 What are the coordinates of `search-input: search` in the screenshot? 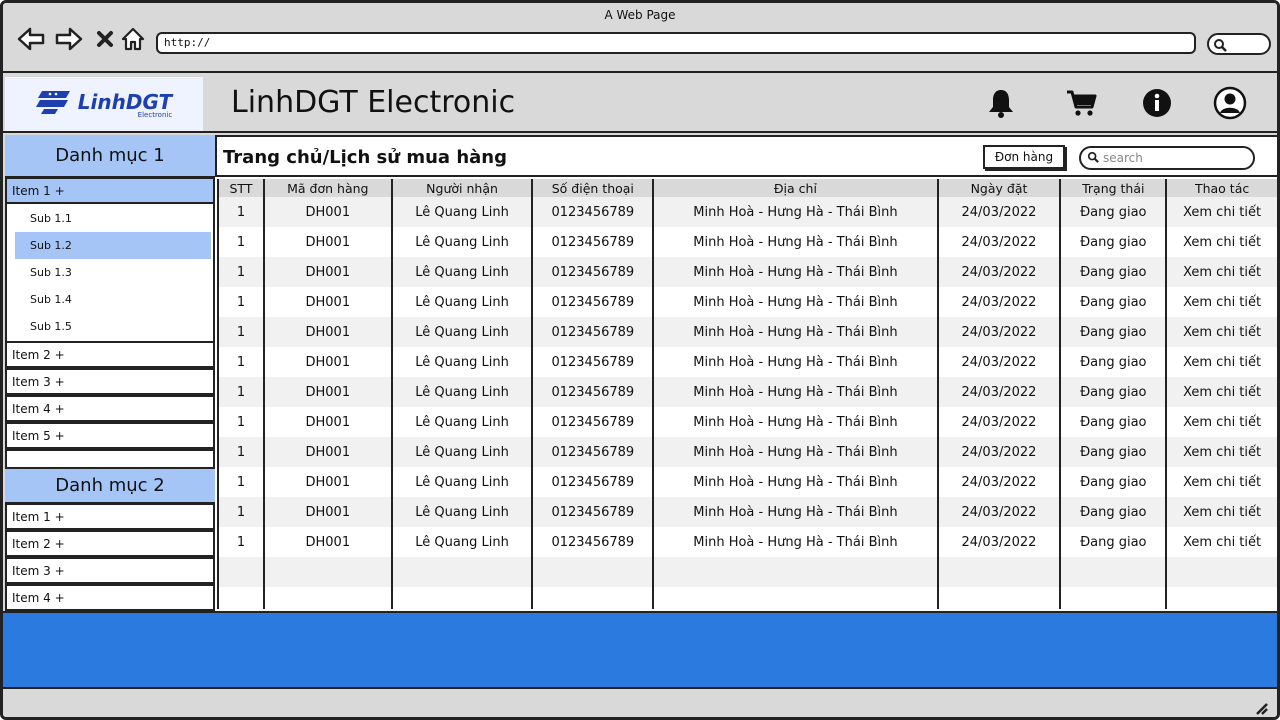 It's located at (1167, 158).